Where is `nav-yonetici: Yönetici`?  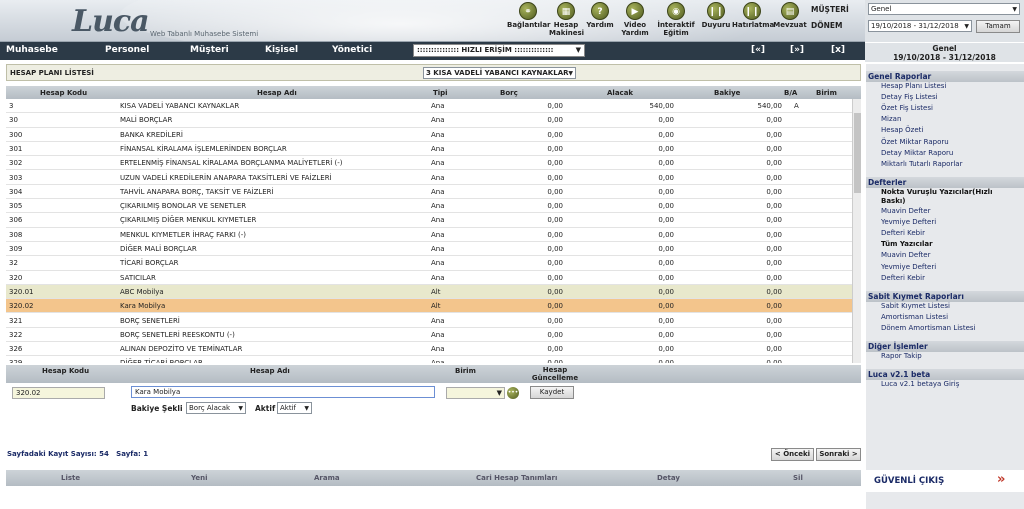
nav-yonetici: Yönetici is located at coordinates (352, 50).